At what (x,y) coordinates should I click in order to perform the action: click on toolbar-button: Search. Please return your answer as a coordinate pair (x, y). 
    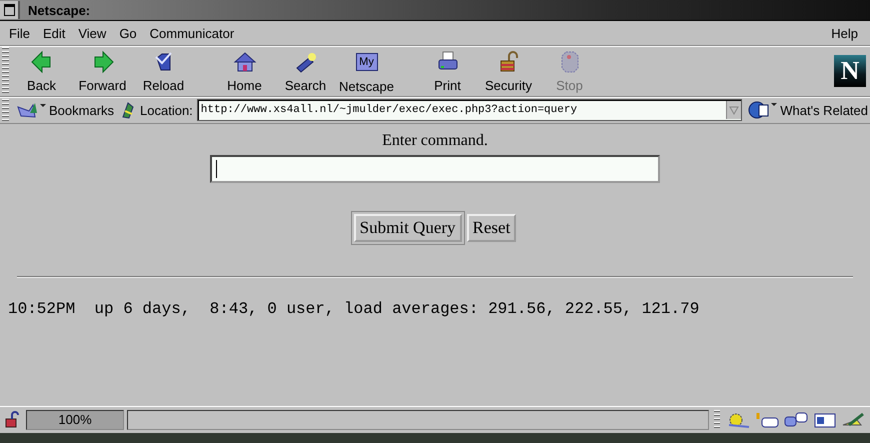
    Looking at the image, I should click on (305, 71).